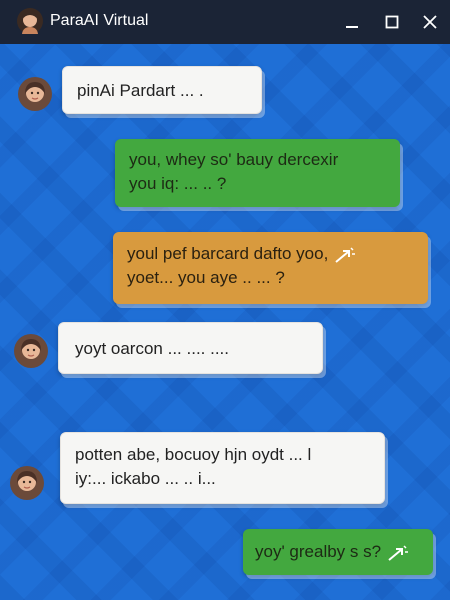  Describe the element at coordinates (99, 20) in the screenshot. I see `window-title: ParaAI Virtual` at that location.